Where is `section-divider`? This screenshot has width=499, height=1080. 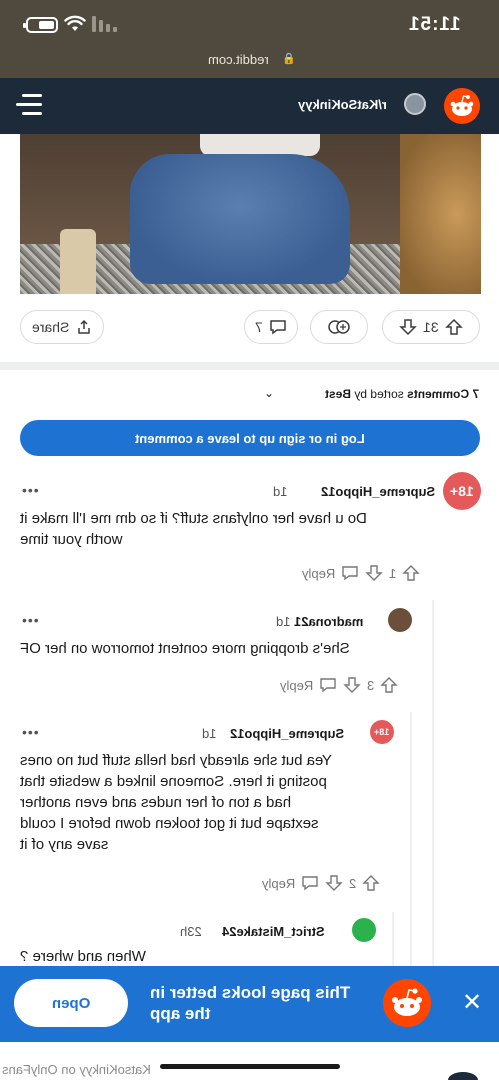
section-divider is located at coordinates (249, 366).